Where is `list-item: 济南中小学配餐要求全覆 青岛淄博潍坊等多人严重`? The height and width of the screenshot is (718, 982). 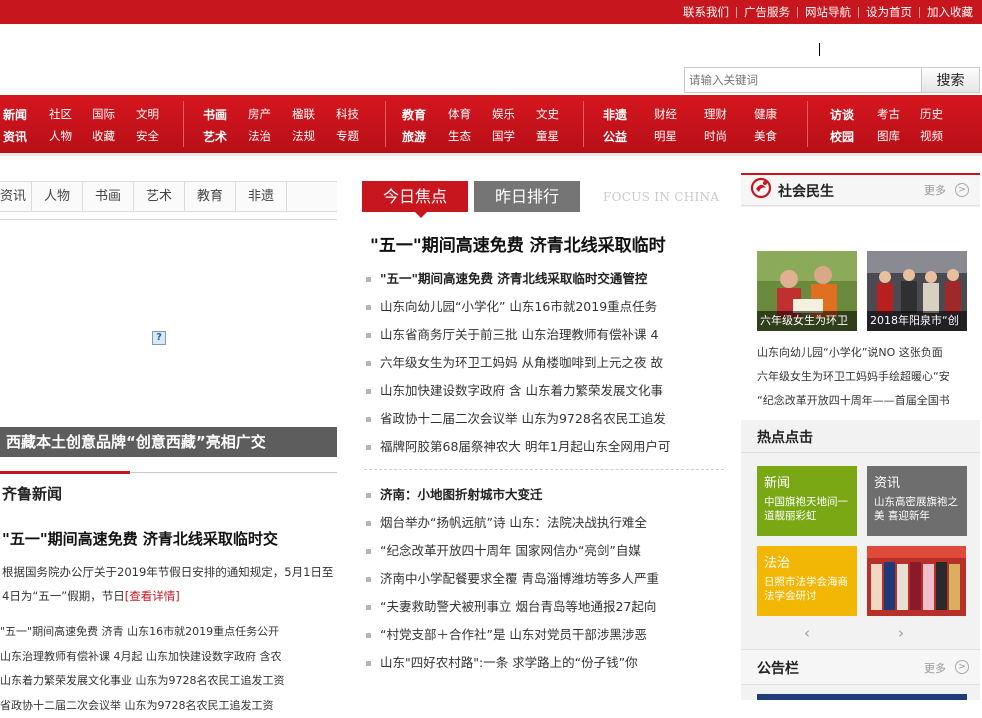
list-item: 济南中小学配餐要求全覆 青岛淄博潍坊等多人严重 is located at coordinates (544, 579).